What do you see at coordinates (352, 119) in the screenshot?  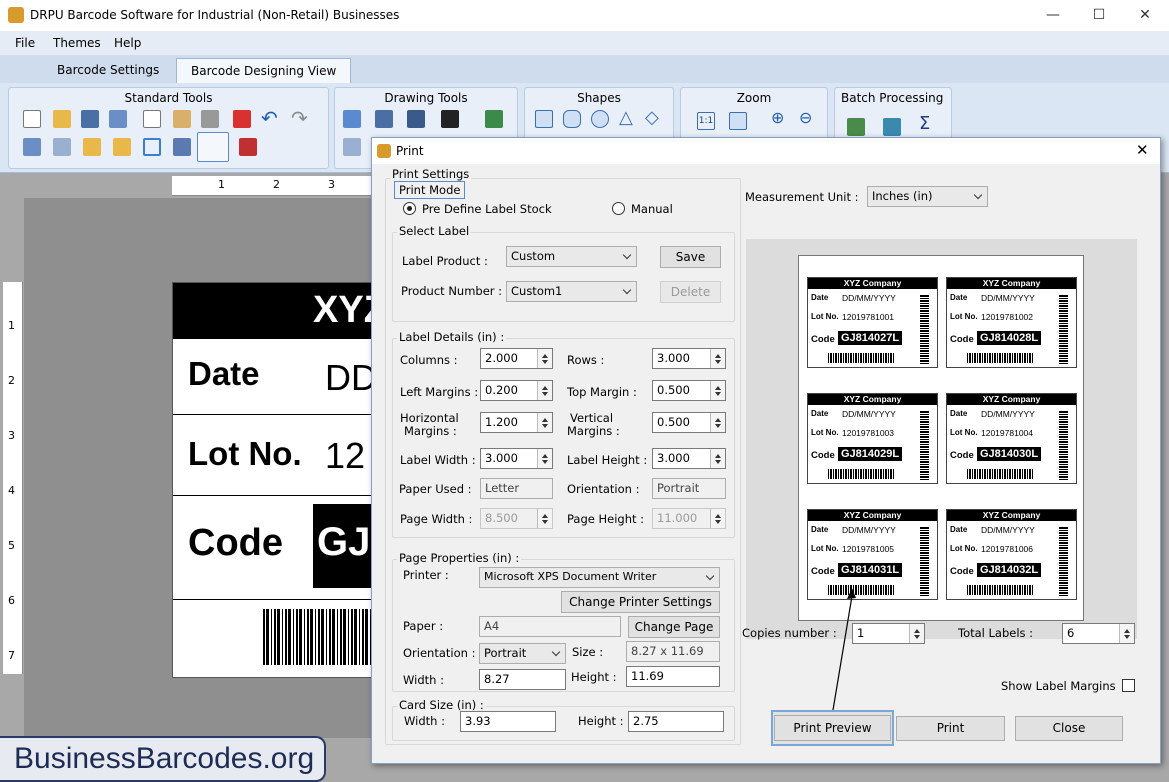 I see `text-tool-icon` at bounding box center [352, 119].